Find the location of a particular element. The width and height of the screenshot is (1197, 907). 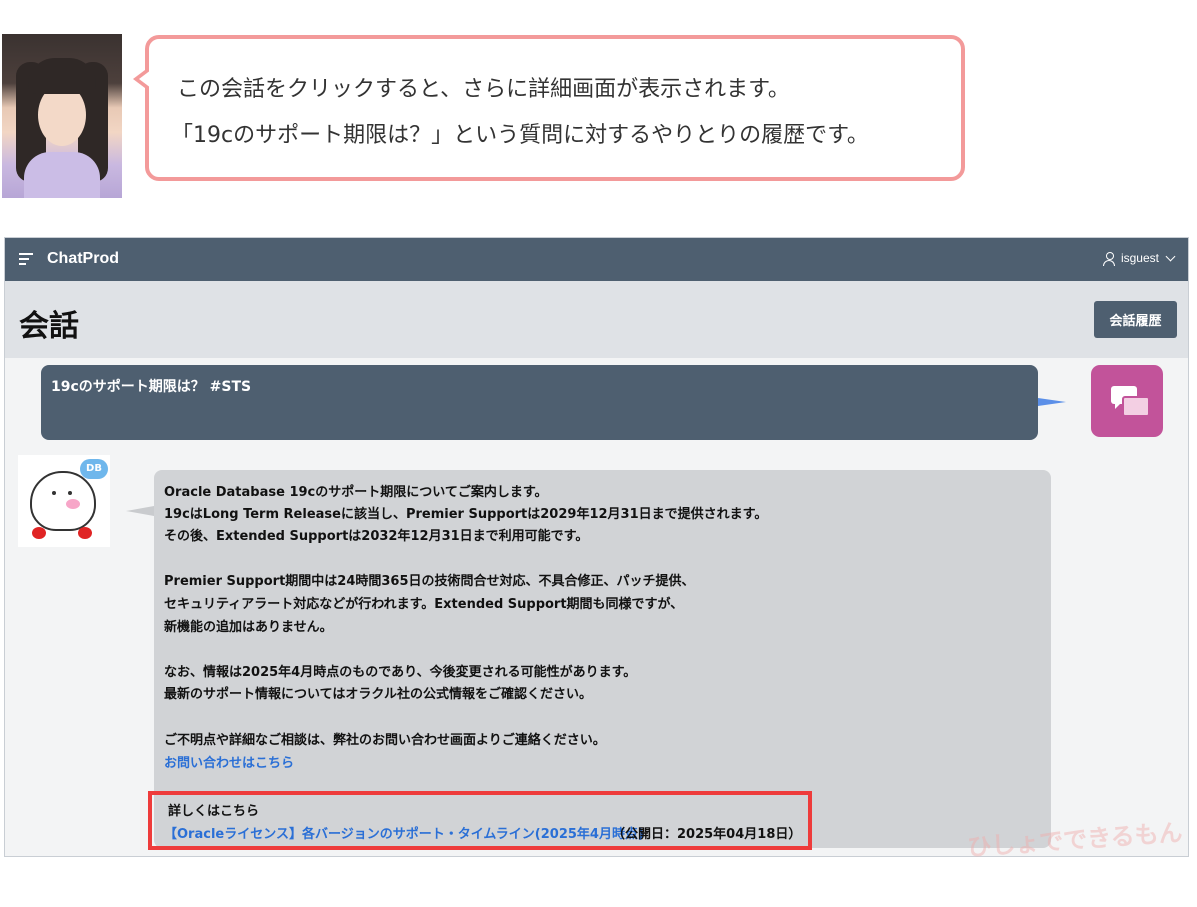

bot-line: 新機能の追加はありません。 is located at coordinates (248, 627).